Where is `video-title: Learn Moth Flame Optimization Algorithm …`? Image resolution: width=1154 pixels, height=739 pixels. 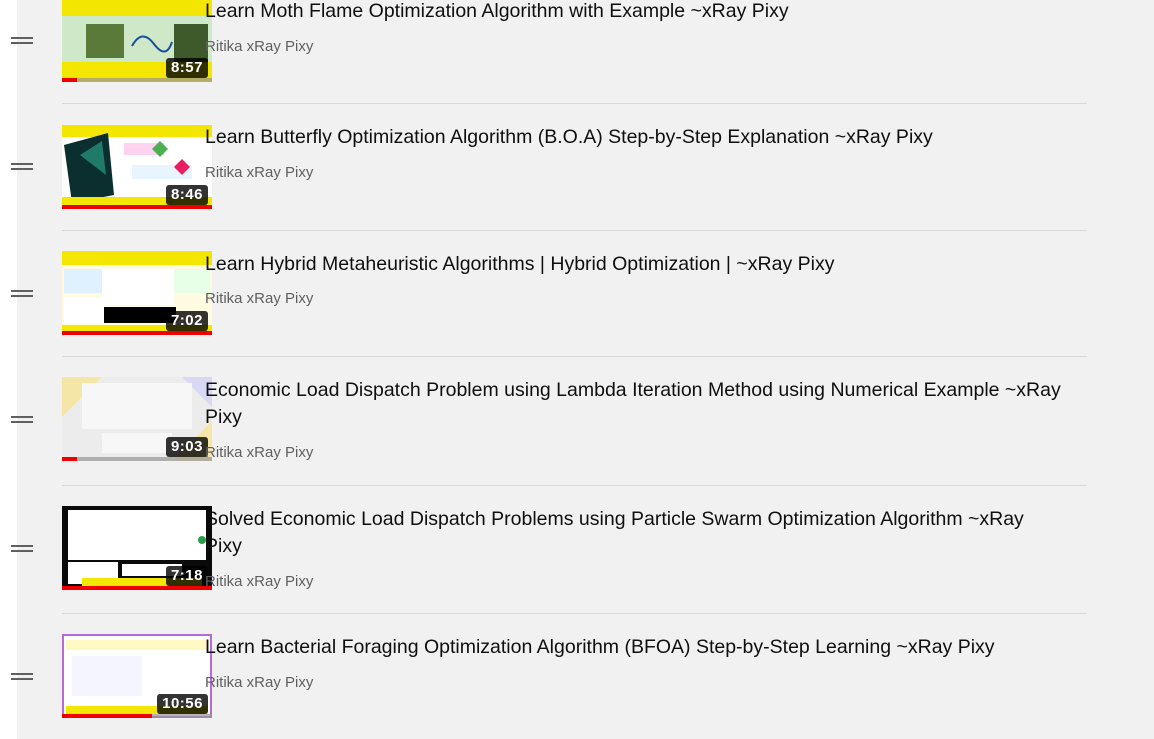 video-title: Learn Moth Flame Optimization Algorithm … is located at coordinates (635, 12).